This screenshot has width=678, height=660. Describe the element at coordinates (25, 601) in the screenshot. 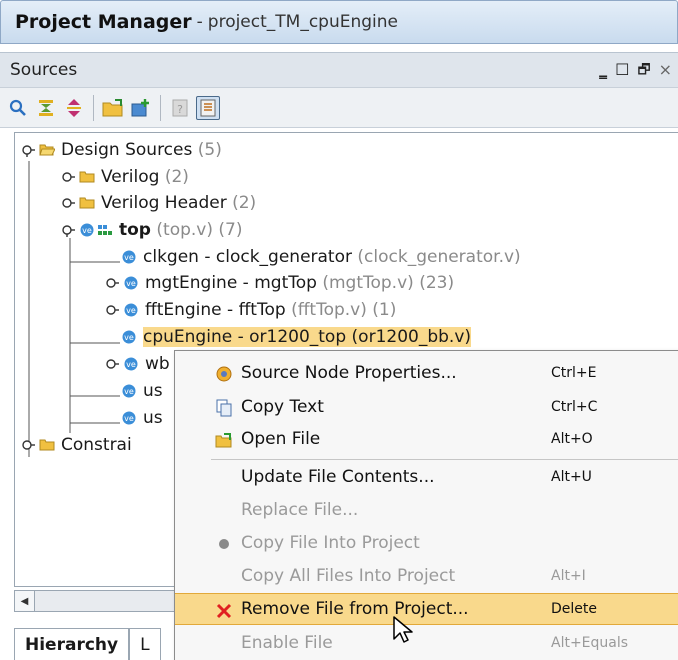

I see `scroll-left-icon: ◀` at that location.